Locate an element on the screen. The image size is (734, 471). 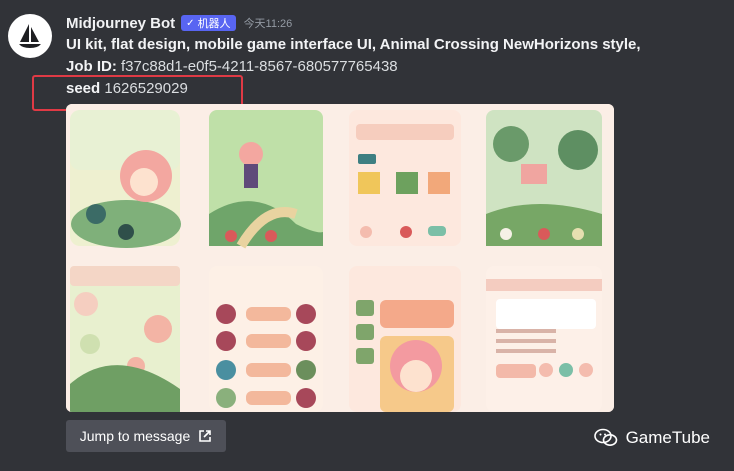
job-id-value: f37c88d1-e0f5-4211-8567-680577765438 is located at coordinates (259, 66).